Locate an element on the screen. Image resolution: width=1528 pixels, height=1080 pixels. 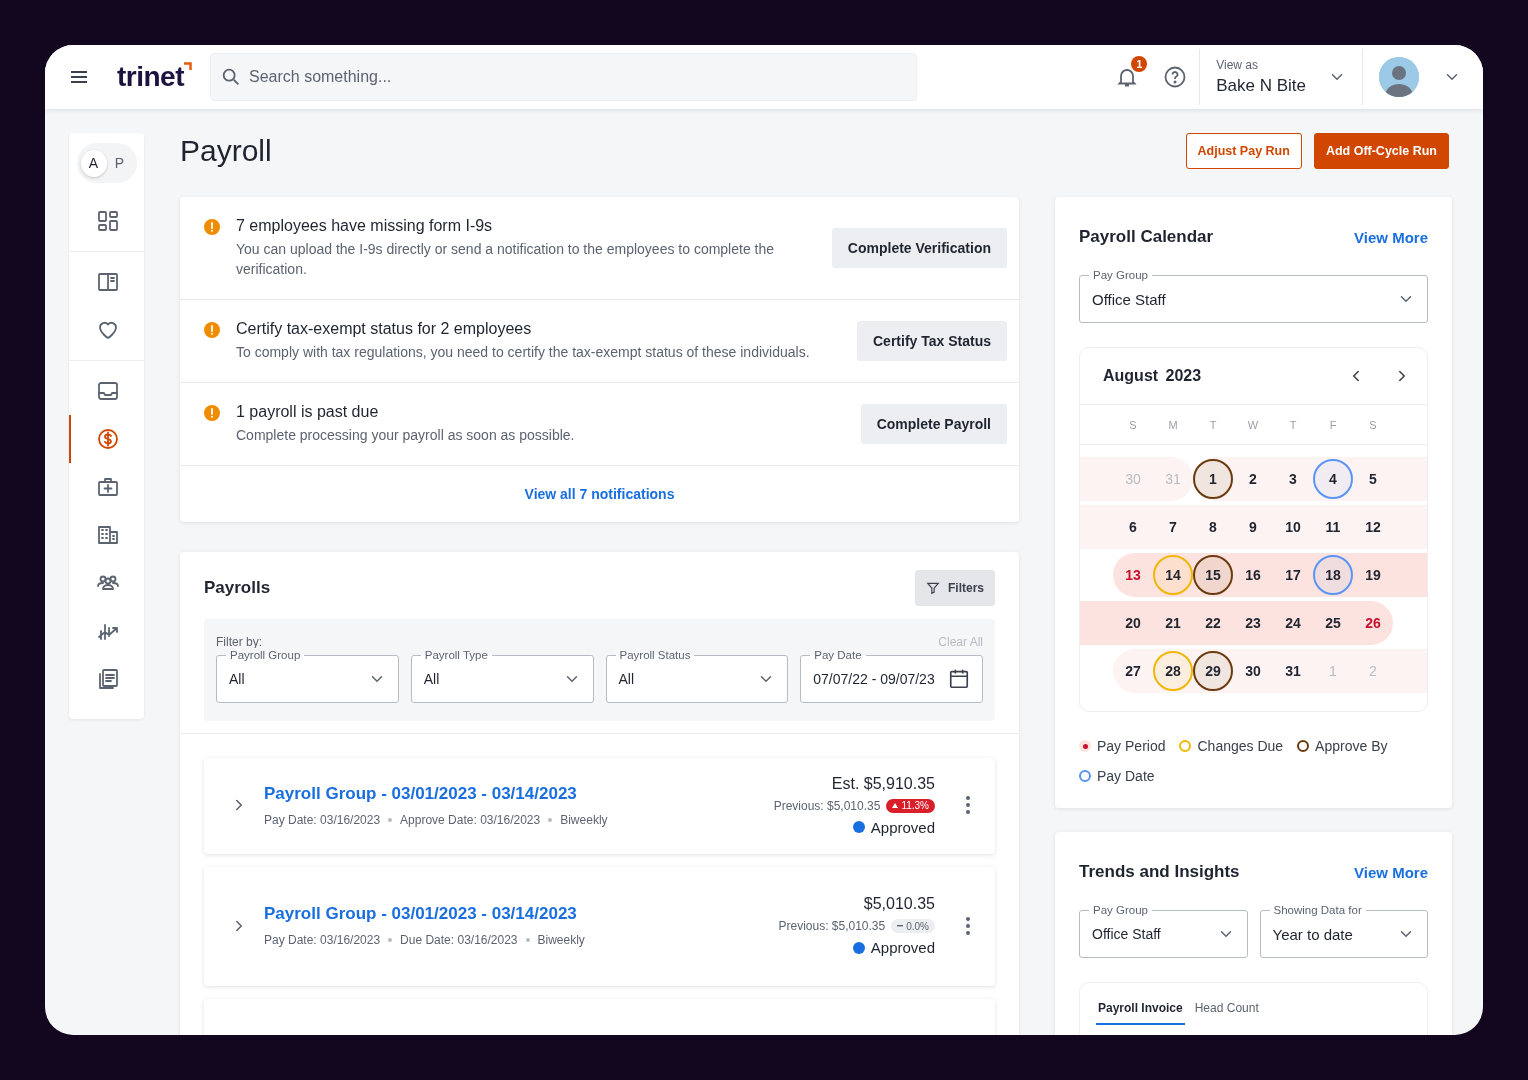
calendar-day: 19 is located at coordinates (1373, 575).